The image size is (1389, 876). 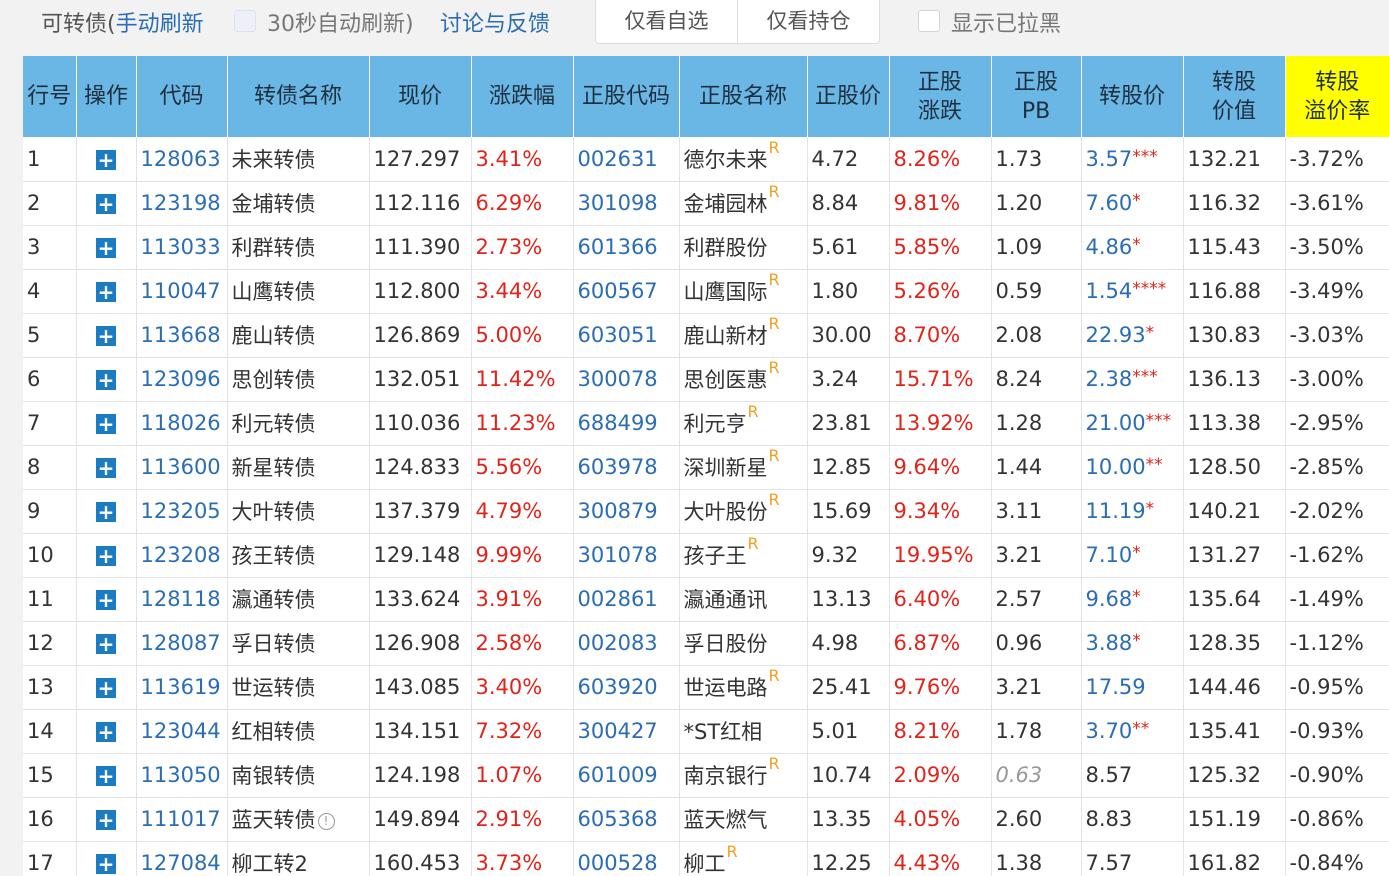 What do you see at coordinates (618, 687) in the screenshot?
I see `stock-code-link: 603920` at bounding box center [618, 687].